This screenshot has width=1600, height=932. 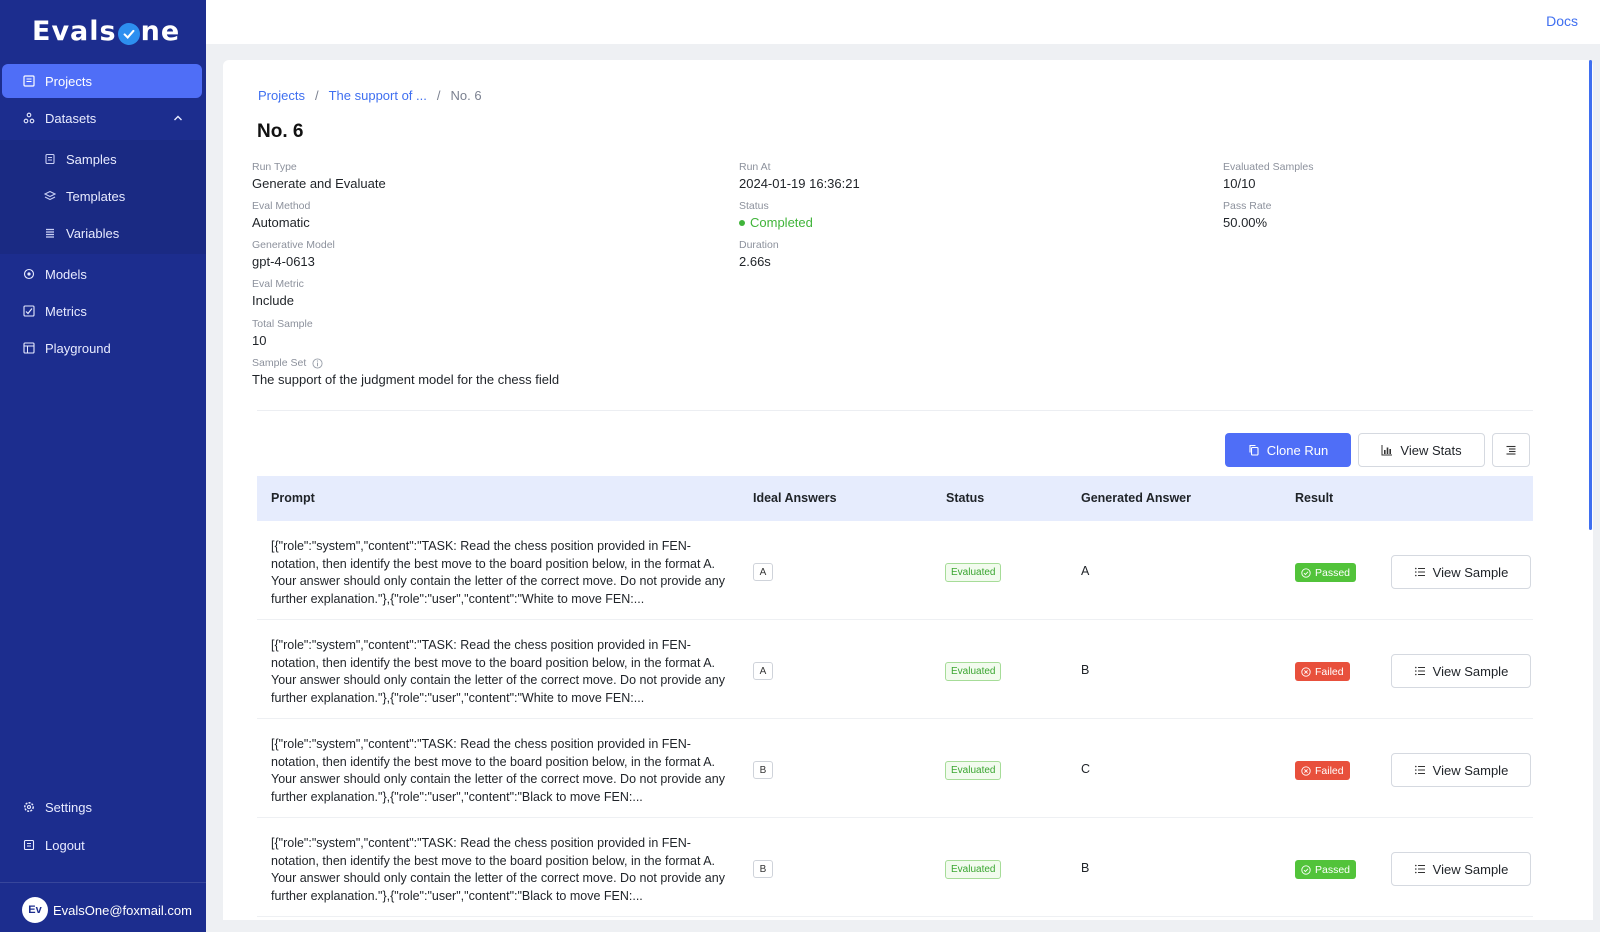 What do you see at coordinates (965, 498) in the screenshot?
I see `column-header-status: Status` at bounding box center [965, 498].